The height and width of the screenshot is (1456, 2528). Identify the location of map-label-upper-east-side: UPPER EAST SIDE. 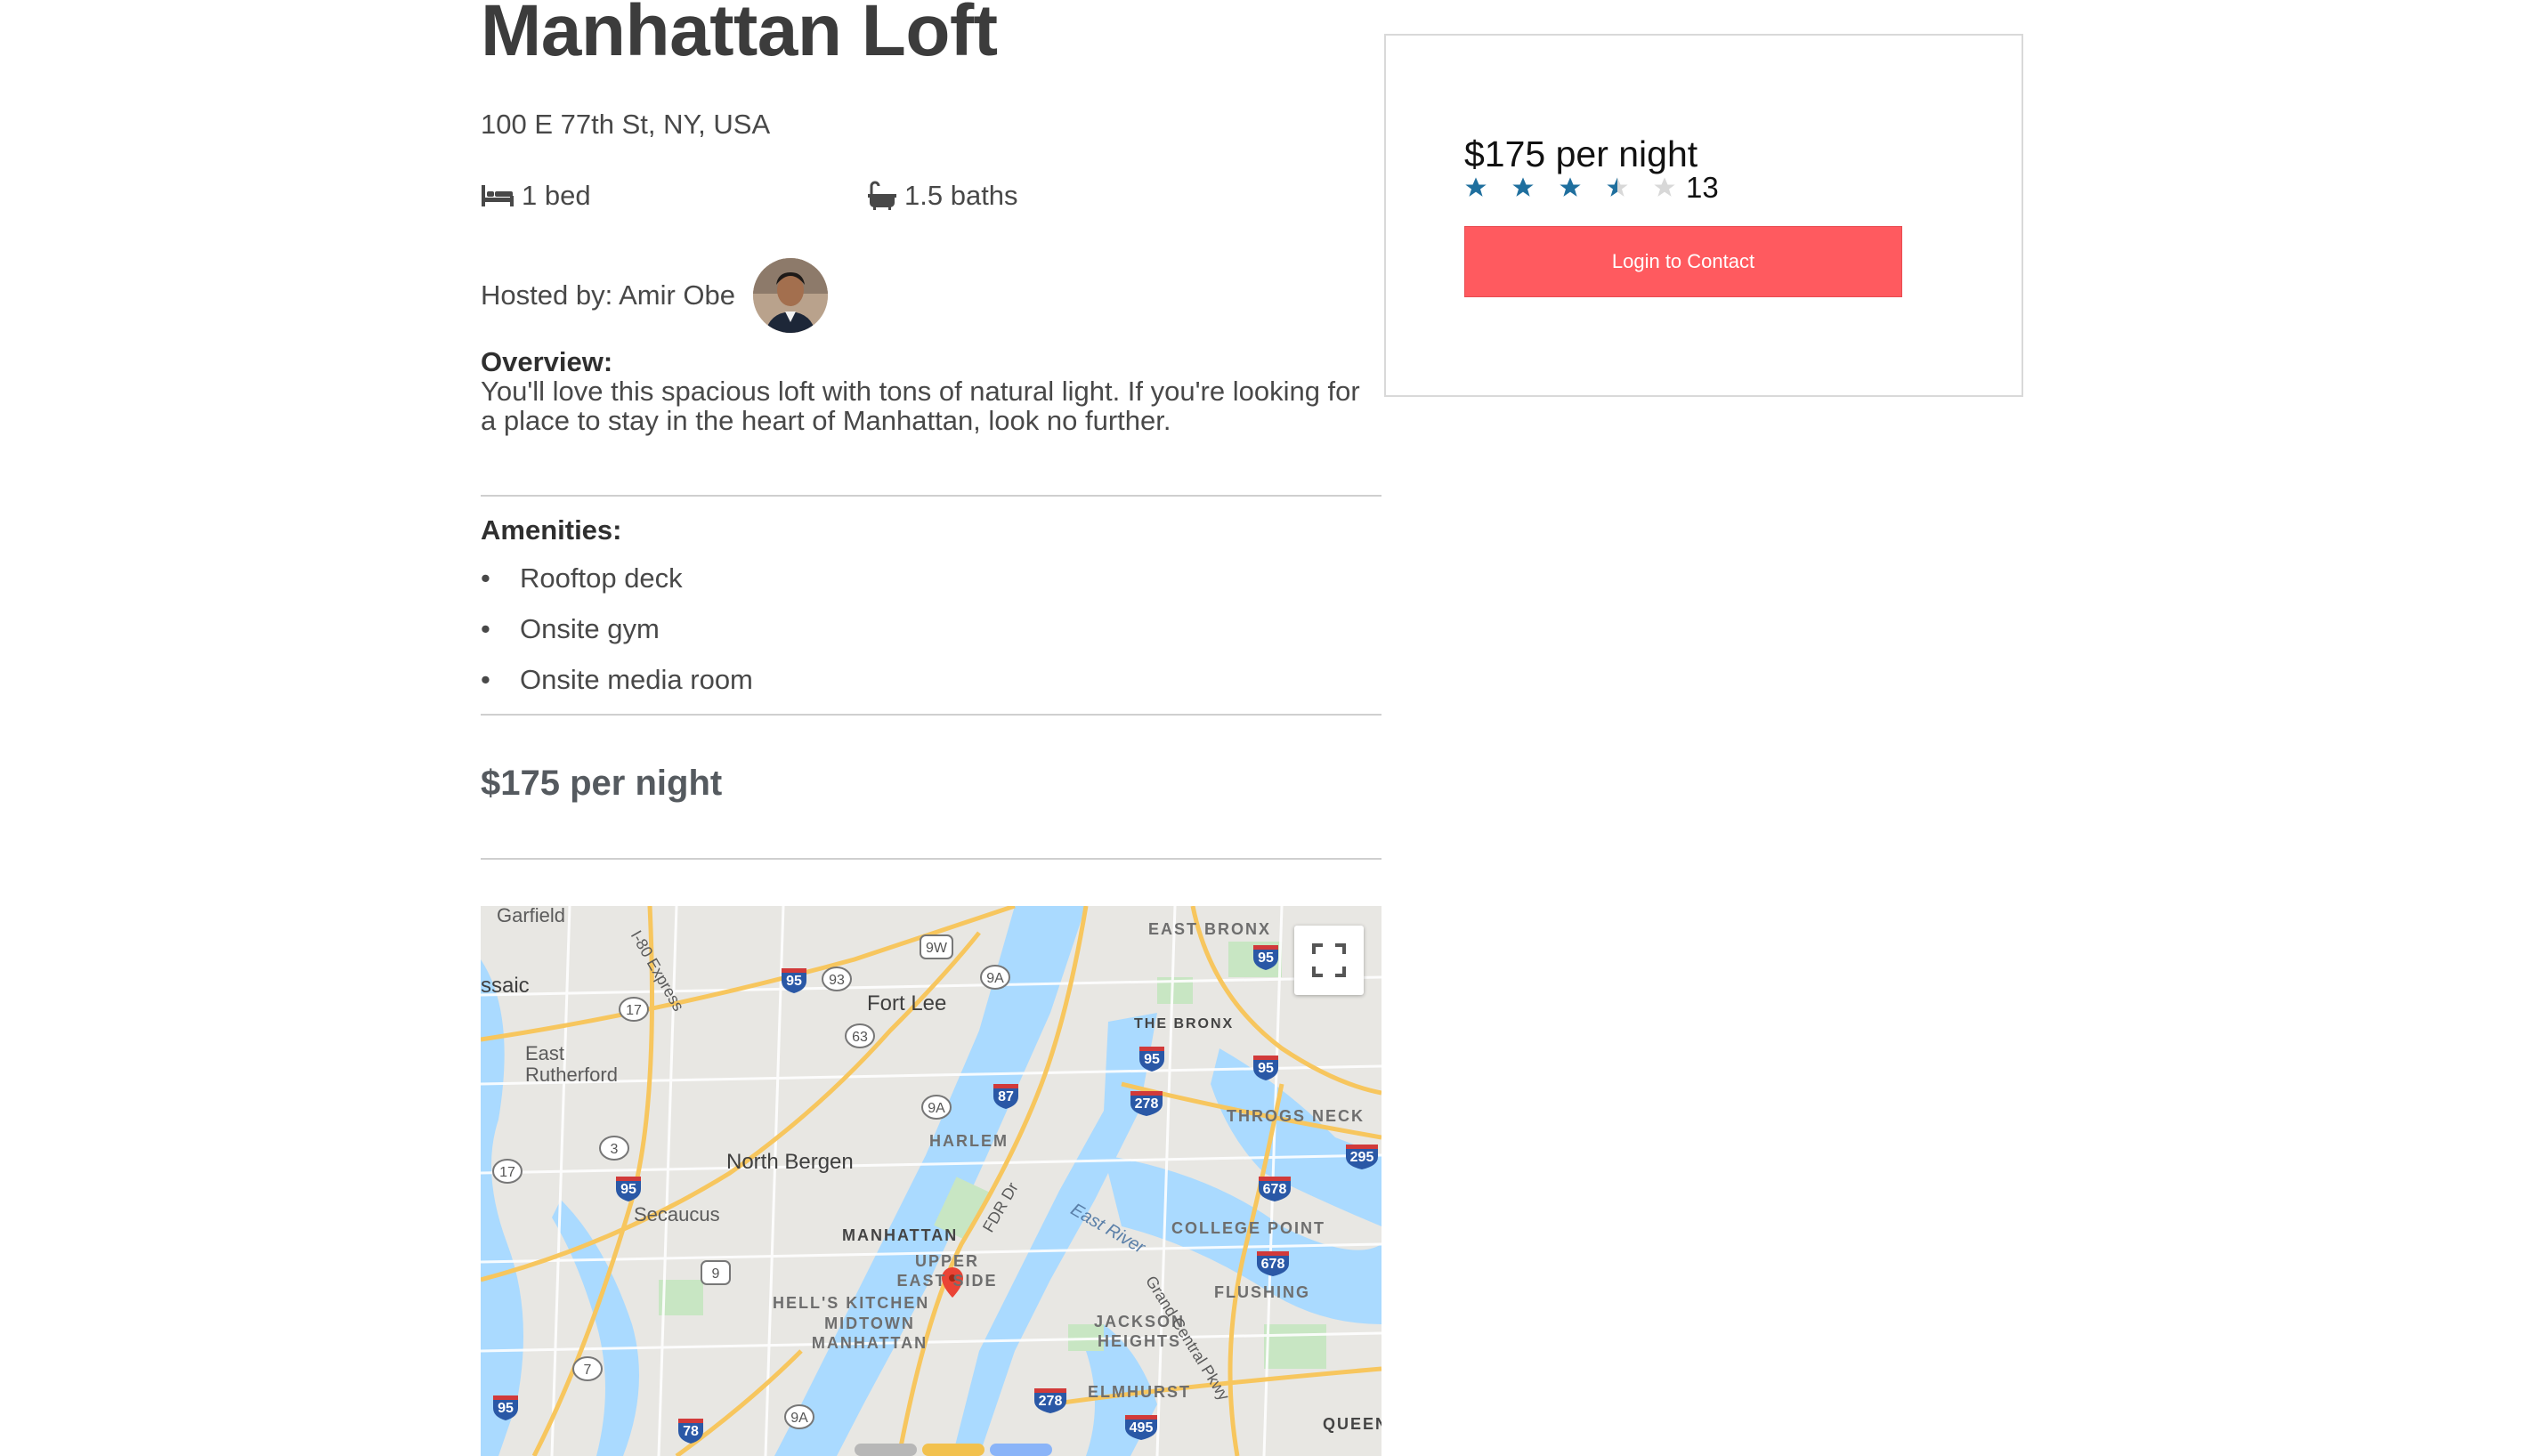
(947, 1271).